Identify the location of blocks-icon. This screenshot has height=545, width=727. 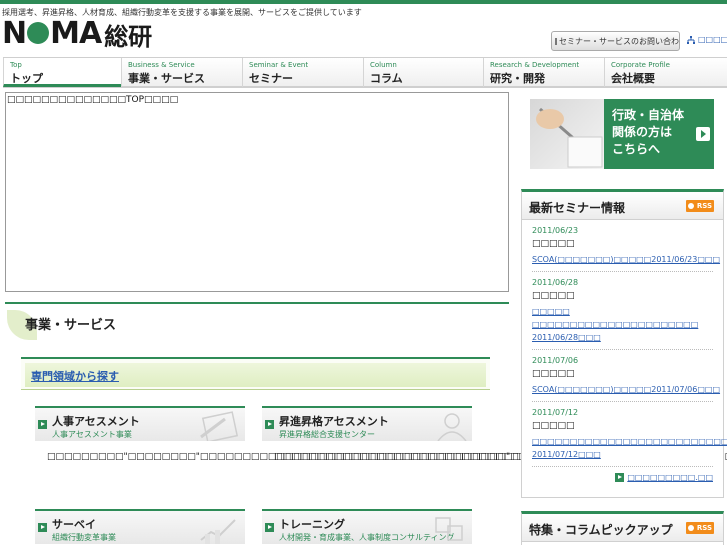
(449, 529).